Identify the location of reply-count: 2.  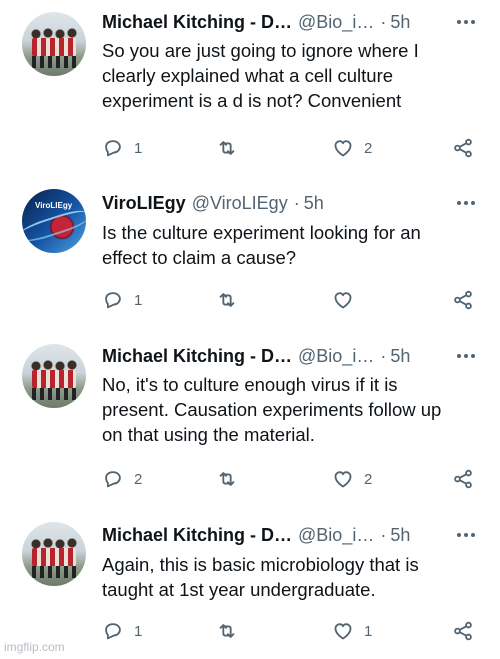
(138, 479).